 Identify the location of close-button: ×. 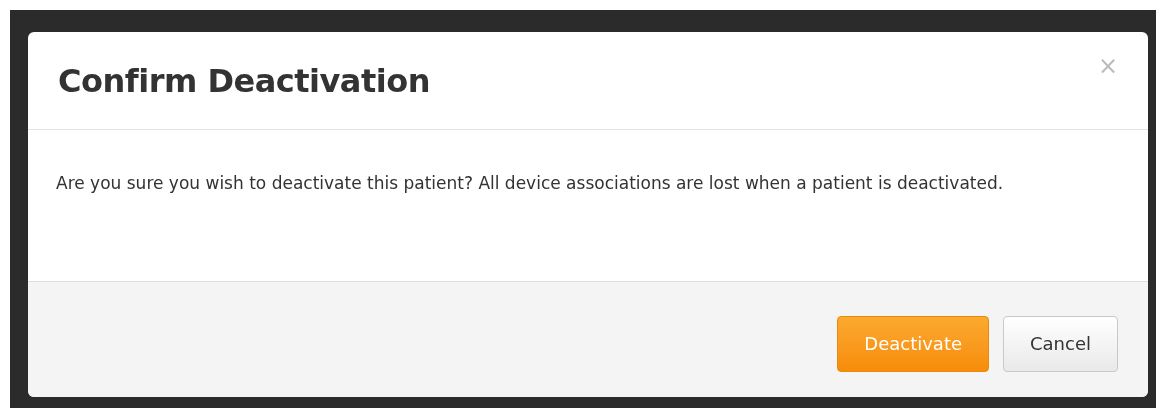
(1107, 66).